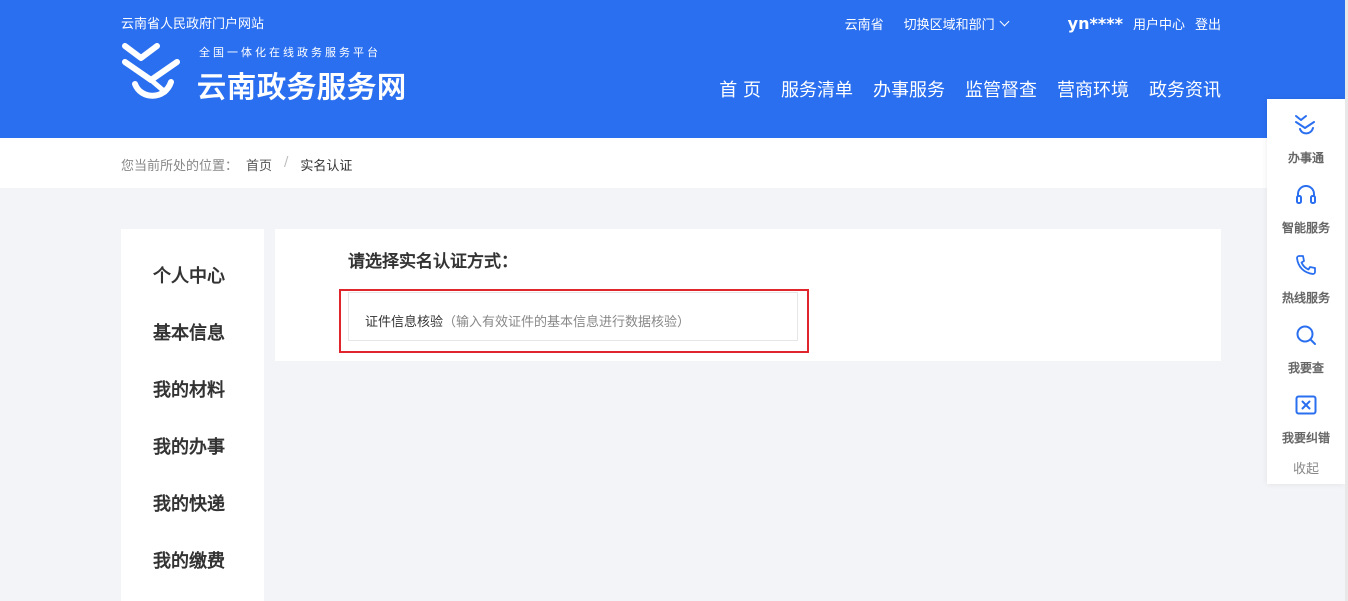 The width and height of the screenshot is (1348, 601). What do you see at coordinates (259, 164) in the screenshot?
I see `breadcrumb-home: 首页` at bounding box center [259, 164].